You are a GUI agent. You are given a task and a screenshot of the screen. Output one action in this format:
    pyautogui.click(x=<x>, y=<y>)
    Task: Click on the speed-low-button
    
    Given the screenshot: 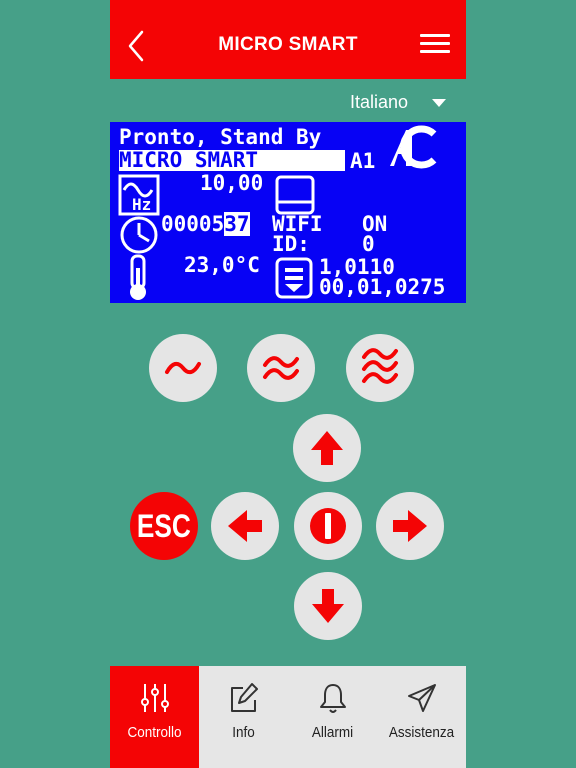 What is the action you would take?
    pyautogui.click(x=183, y=368)
    